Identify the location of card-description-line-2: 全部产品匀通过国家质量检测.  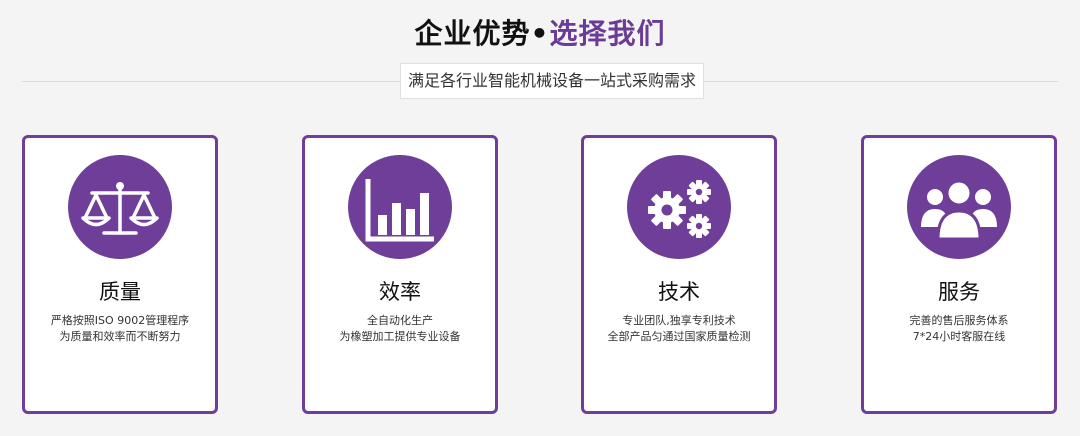
(679, 336).